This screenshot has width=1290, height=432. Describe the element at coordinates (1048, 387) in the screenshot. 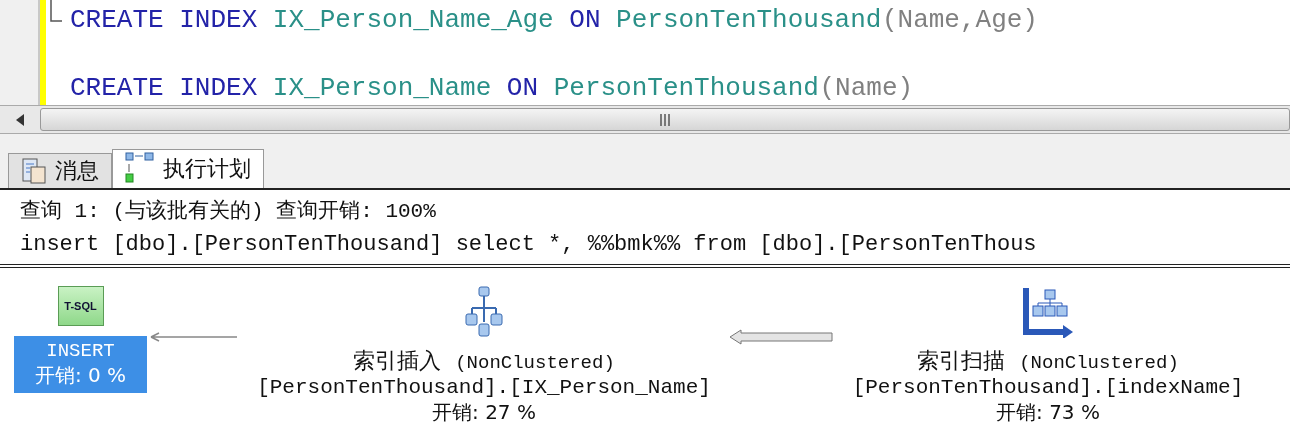

I see `operator-object: [PersonTenThousand].[indexName]` at that location.